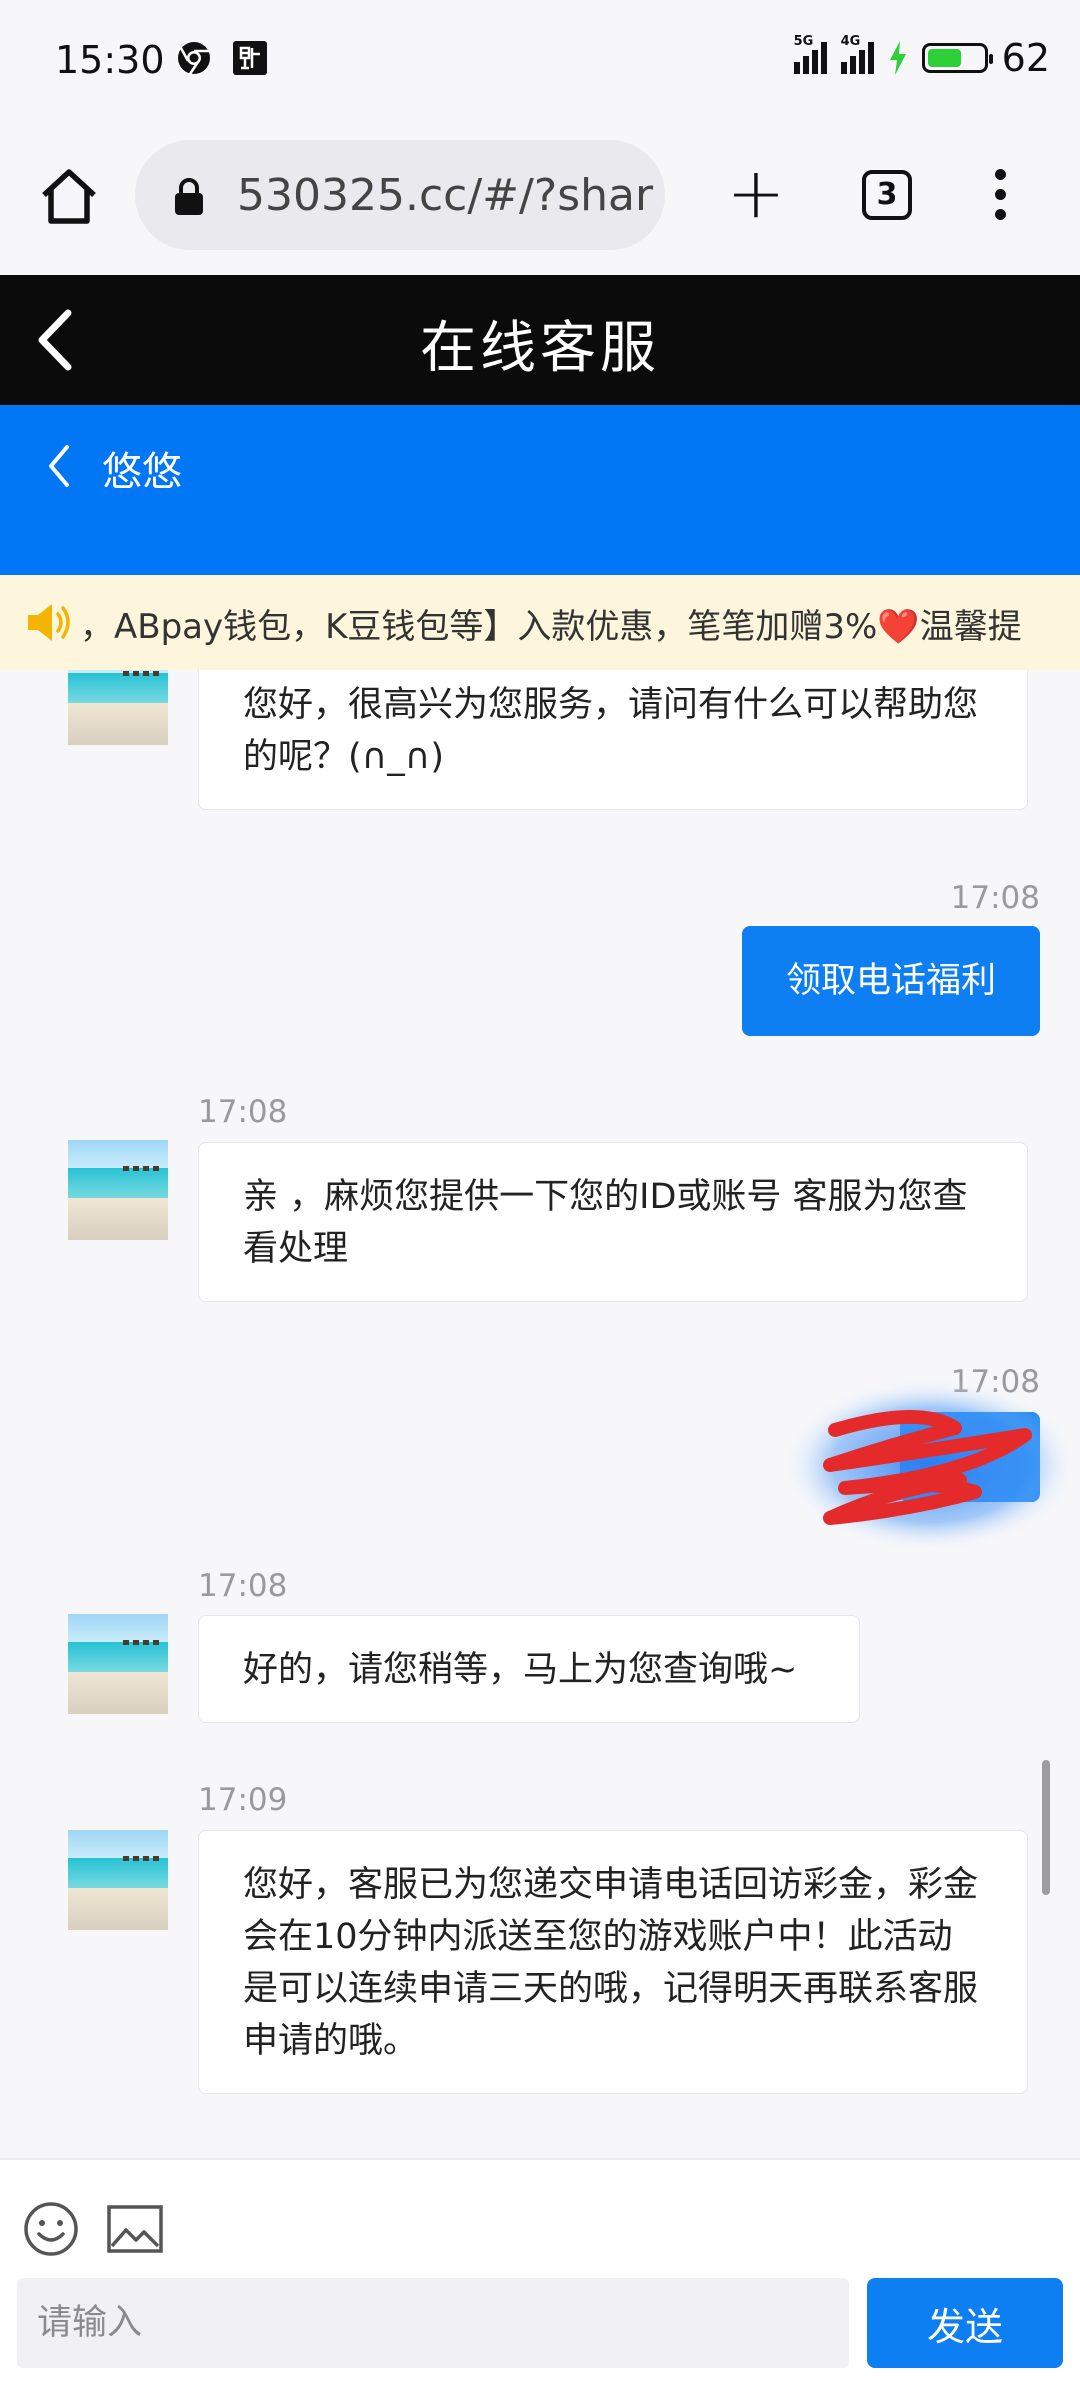  What do you see at coordinates (250, 58) in the screenshot?
I see `tieba-icon` at bounding box center [250, 58].